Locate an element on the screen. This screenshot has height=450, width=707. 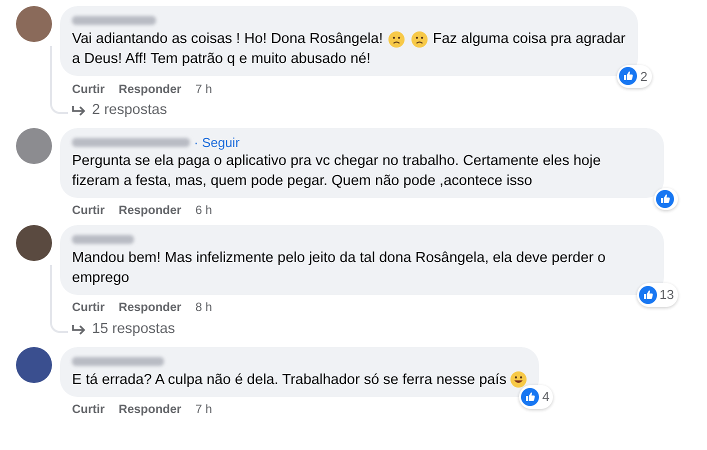
reaction-badge: 4 is located at coordinates (536, 396).